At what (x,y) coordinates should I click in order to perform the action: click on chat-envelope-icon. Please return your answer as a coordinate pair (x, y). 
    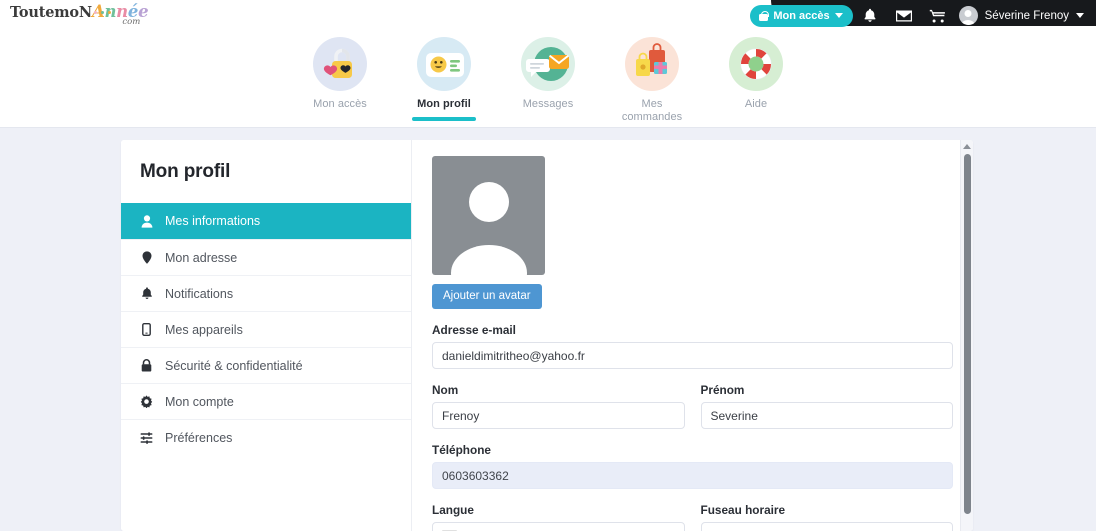
    Looking at the image, I should click on (548, 64).